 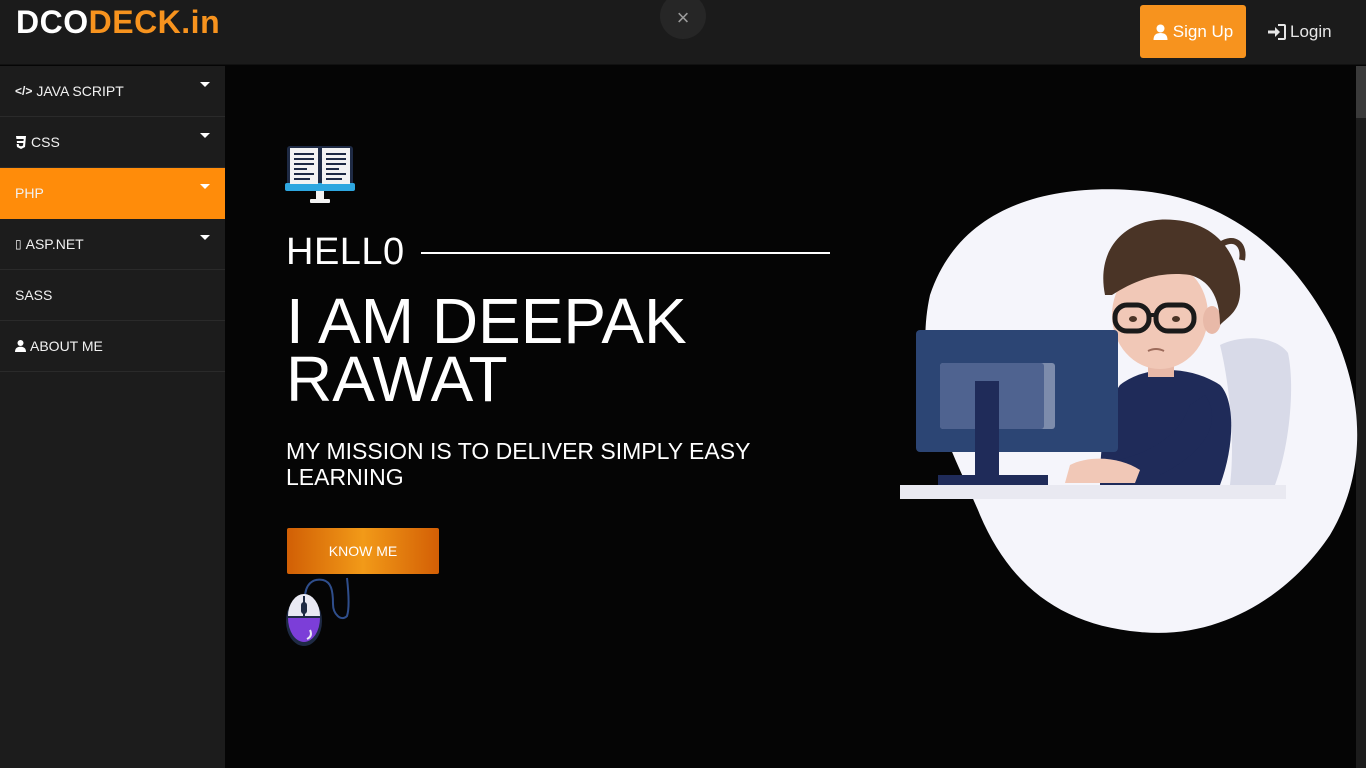 What do you see at coordinates (54, 244) in the screenshot?
I see `sidebar-item-label: ASP.NET` at bounding box center [54, 244].